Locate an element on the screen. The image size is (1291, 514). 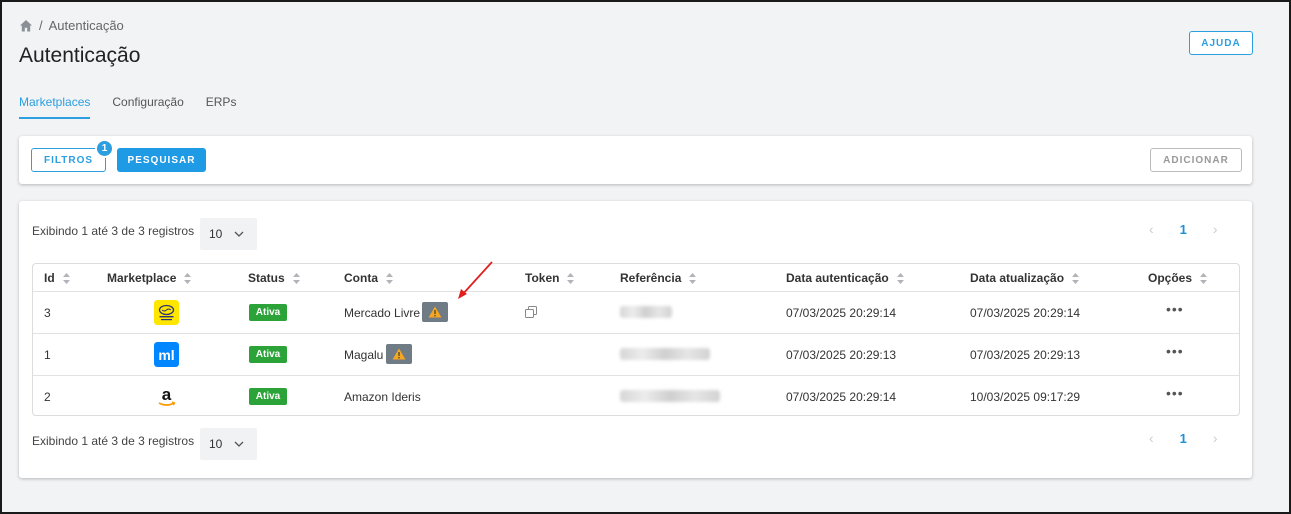
filter-toolbar: FILTROS 1 PESQUISAR ADICIONAR is located at coordinates (635, 160).